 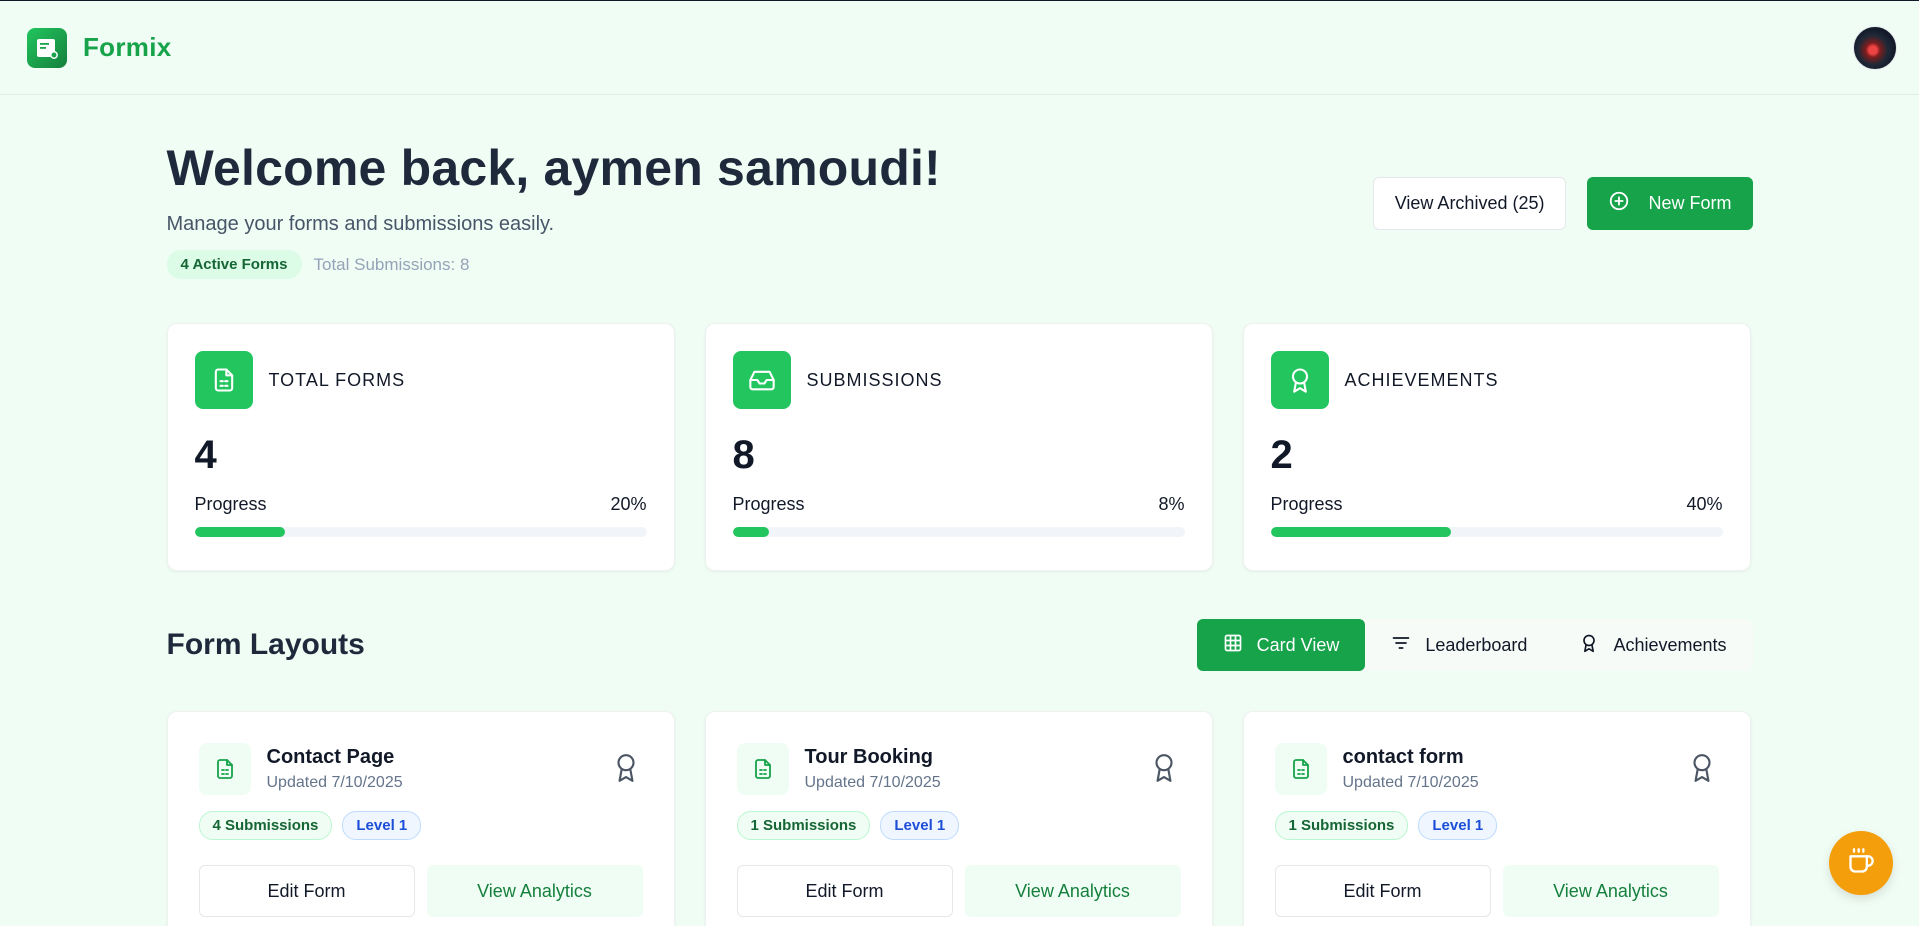 I want to click on stat-value: 8, so click(x=743, y=455).